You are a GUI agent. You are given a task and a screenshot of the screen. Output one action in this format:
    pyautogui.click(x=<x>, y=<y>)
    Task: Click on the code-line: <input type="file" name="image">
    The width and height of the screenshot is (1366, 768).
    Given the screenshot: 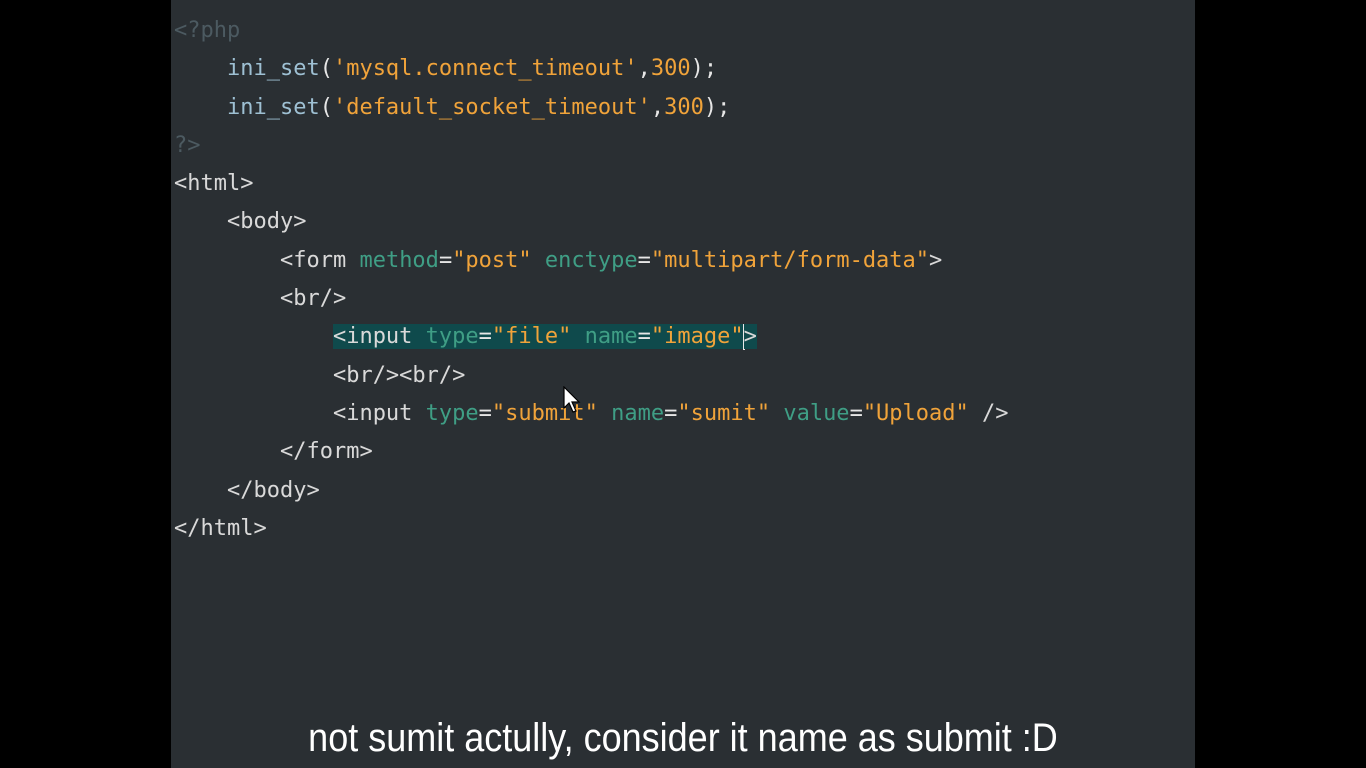 What is the action you would take?
    pyautogui.click(x=591, y=337)
    